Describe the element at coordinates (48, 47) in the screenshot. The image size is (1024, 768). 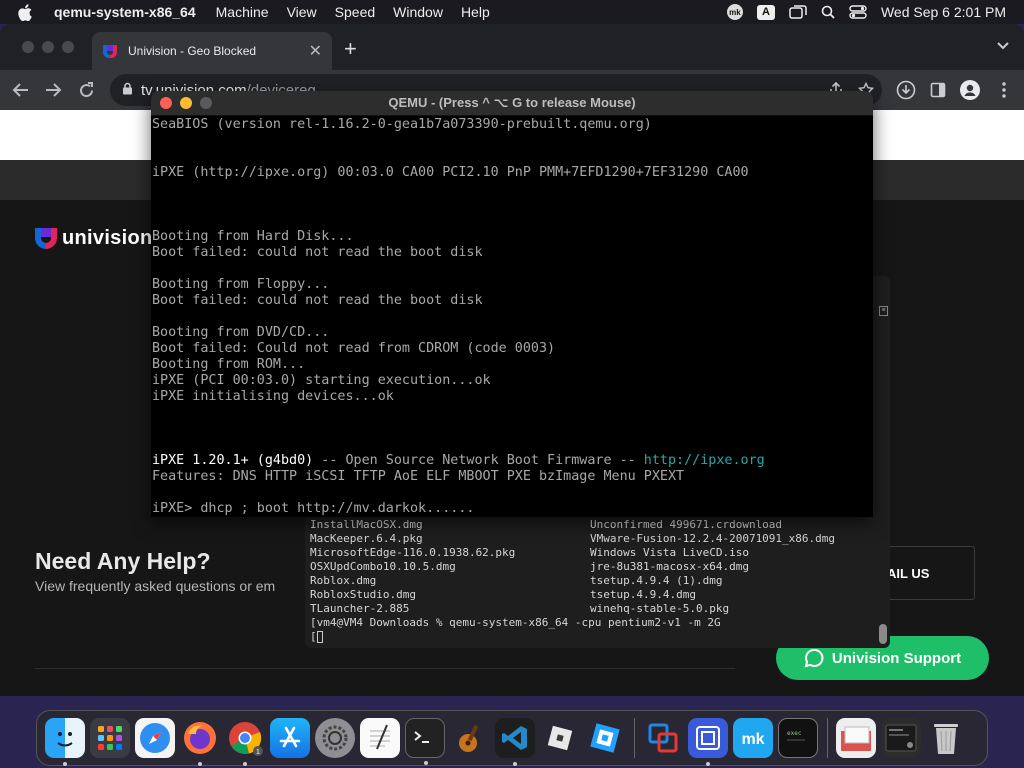
I see `chrome-minimize-button` at that location.